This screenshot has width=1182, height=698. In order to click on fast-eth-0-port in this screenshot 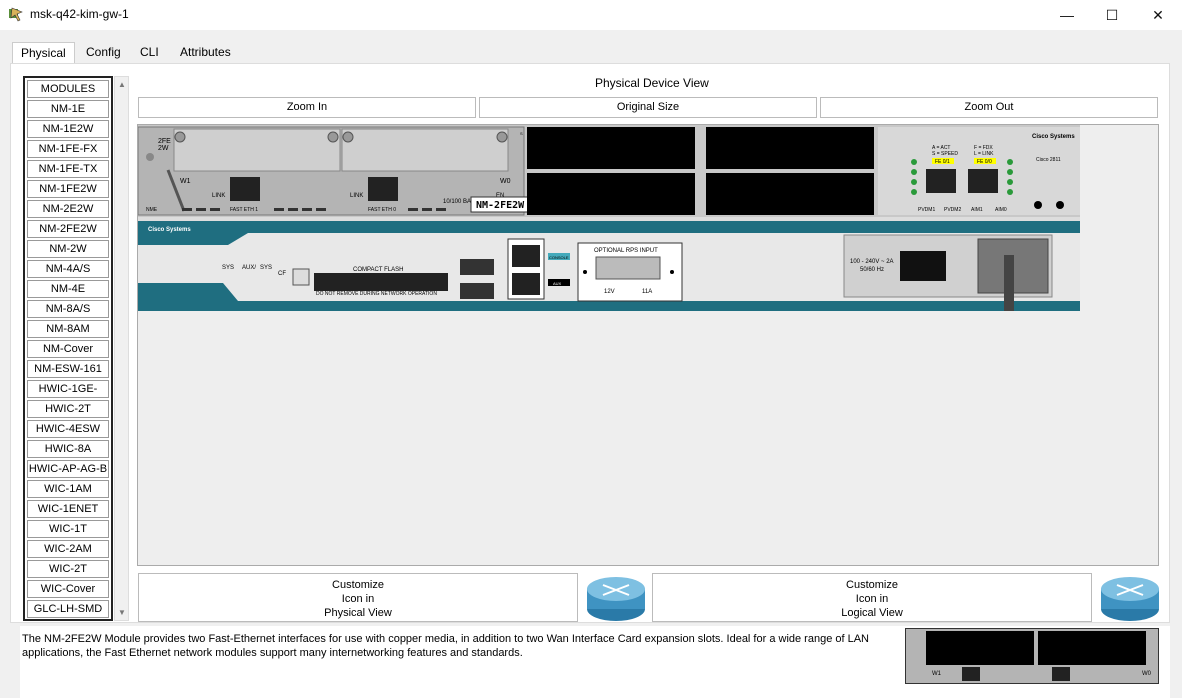, I will do `click(383, 189)`.